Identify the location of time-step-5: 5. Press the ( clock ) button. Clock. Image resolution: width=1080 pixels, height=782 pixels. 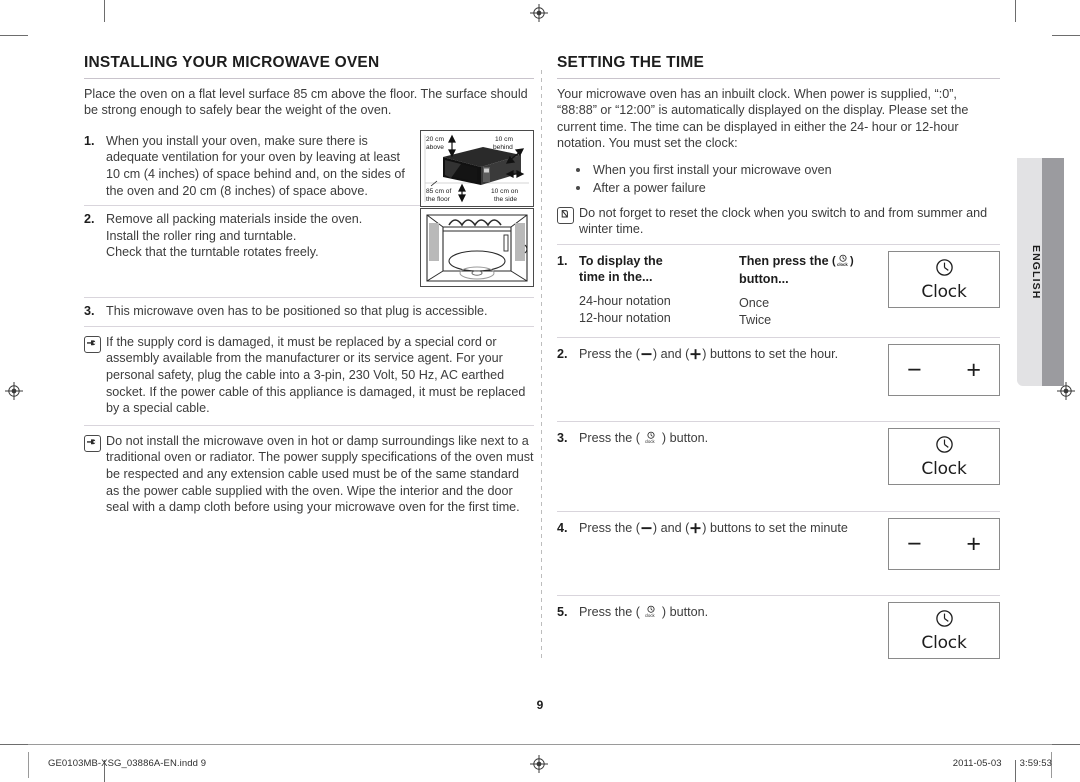
(778, 640).